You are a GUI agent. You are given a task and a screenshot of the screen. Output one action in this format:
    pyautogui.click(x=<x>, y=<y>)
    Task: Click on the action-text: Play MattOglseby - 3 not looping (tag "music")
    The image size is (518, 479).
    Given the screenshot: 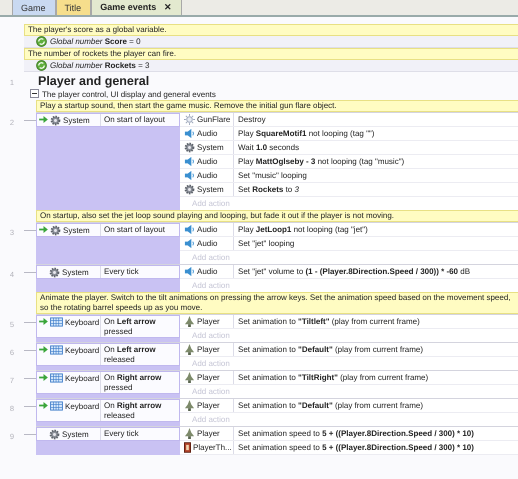 What is the action you would take?
    pyautogui.click(x=321, y=162)
    